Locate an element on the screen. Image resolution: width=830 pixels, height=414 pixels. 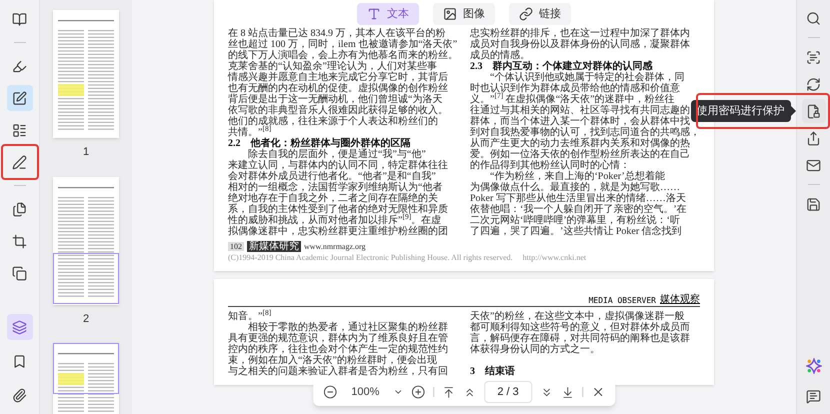
text-line: 来建立认同，与群体内的认同不同，特定群体往往 is located at coordinates (338, 165).